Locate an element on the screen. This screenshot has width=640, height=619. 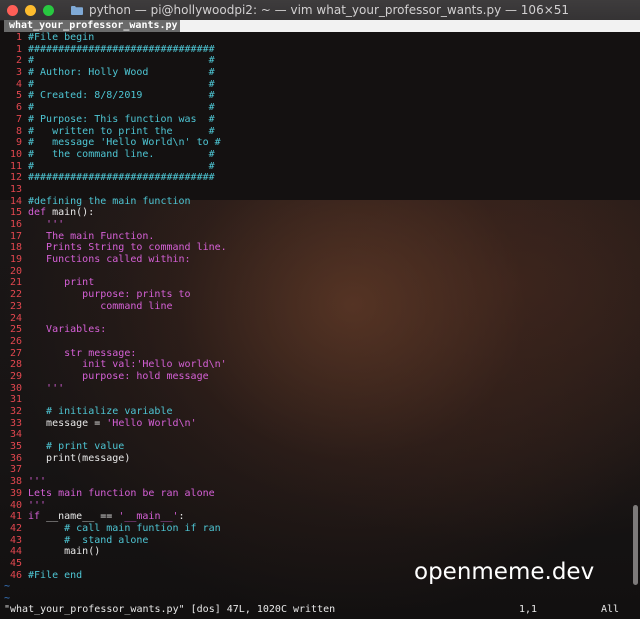
line-number: 40 is located at coordinates (15, 505).